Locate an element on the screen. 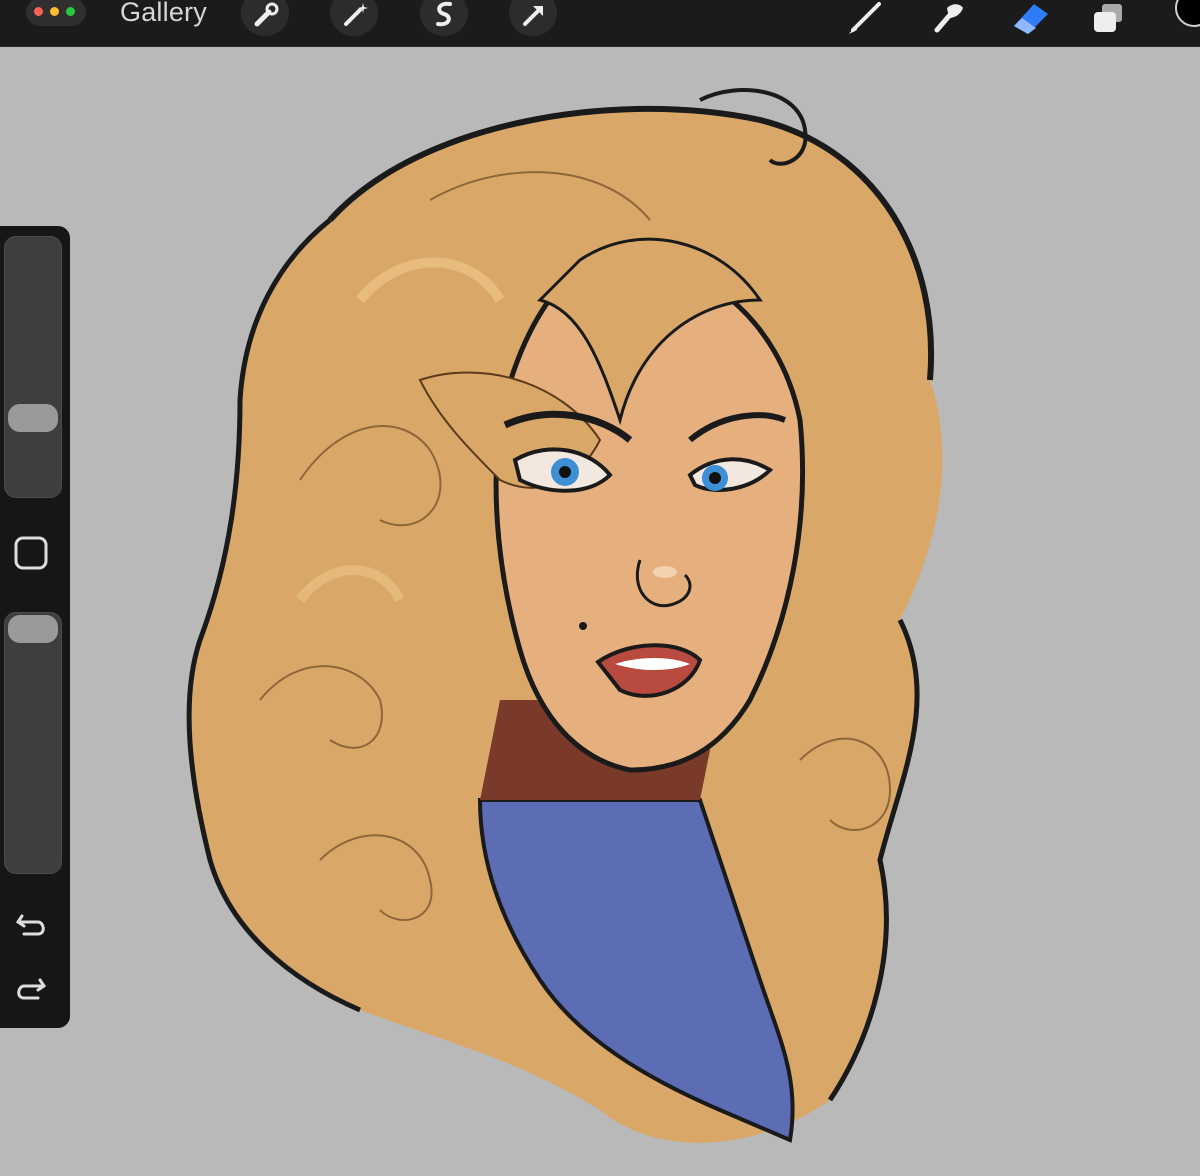  color-icon is located at coordinates (1187, 13).